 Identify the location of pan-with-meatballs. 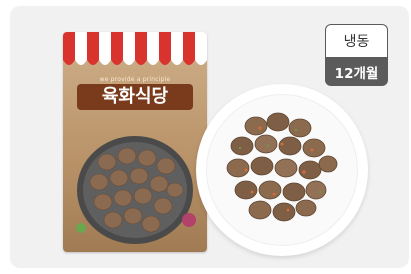
(136, 190).